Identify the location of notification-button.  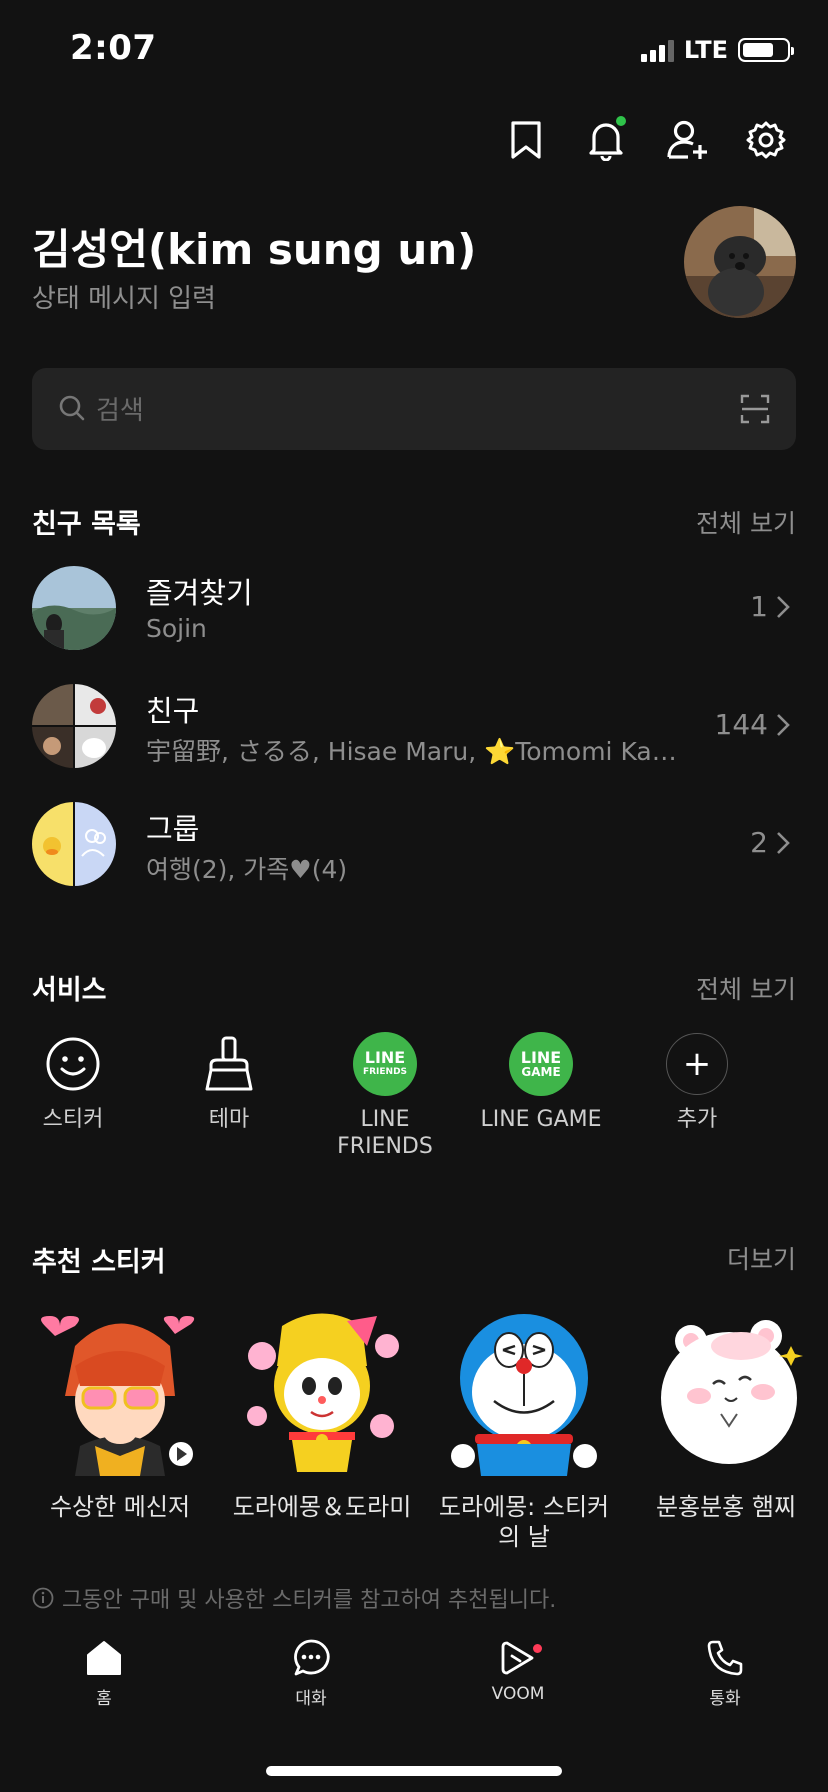
(606, 140).